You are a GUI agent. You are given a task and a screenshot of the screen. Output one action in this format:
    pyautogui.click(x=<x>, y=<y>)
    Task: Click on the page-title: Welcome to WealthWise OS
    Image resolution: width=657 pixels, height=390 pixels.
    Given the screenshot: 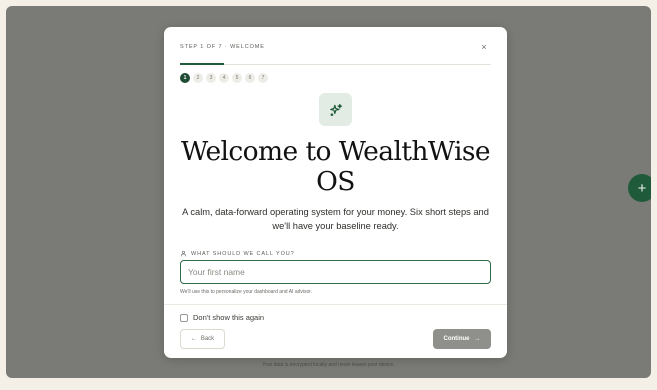 What is the action you would take?
    pyautogui.click(x=335, y=167)
    